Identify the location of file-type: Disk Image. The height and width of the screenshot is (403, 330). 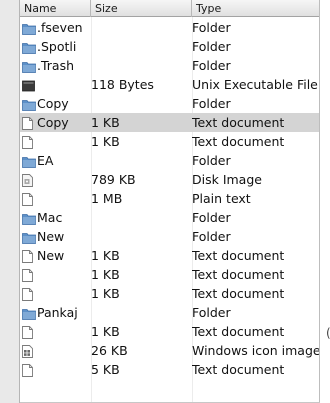
(227, 179).